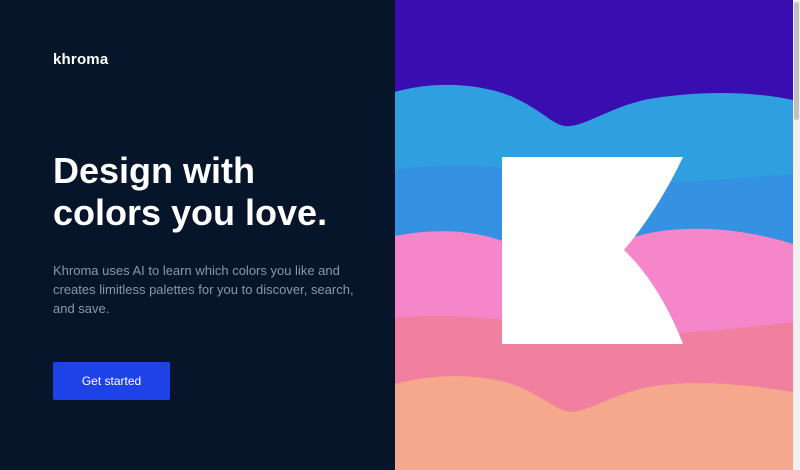 The height and width of the screenshot is (470, 800). What do you see at coordinates (796, 61) in the screenshot?
I see `scrollbar-thumb` at bounding box center [796, 61].